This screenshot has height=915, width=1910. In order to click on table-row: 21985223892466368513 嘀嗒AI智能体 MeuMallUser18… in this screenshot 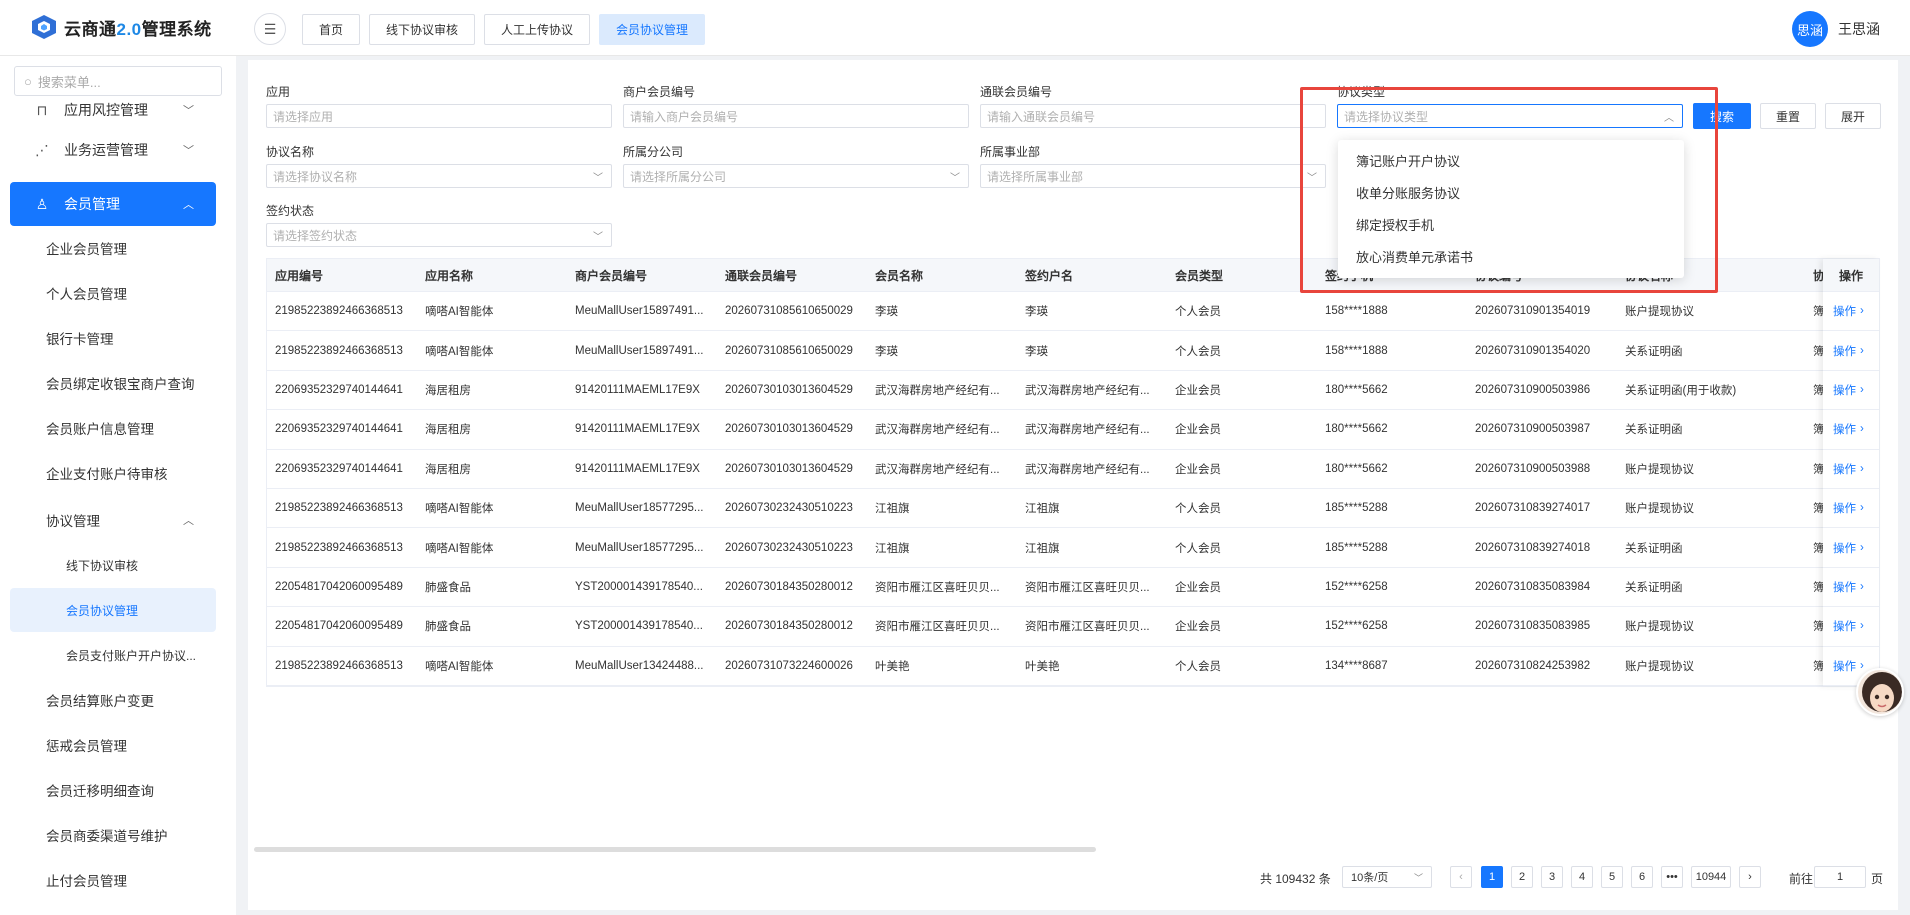, I will do `click(1073, 509)`.